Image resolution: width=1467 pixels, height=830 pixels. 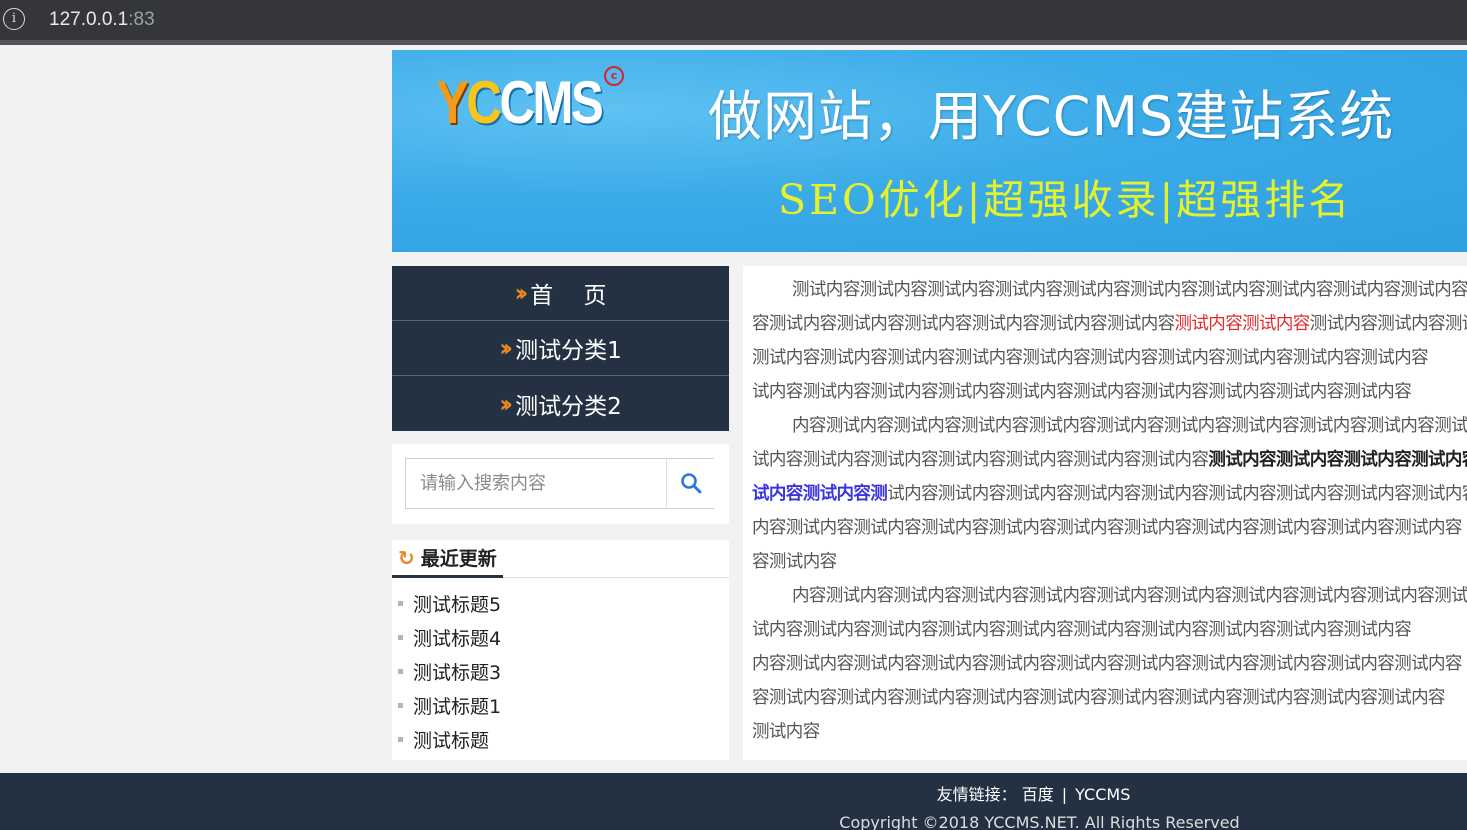 What do you see at coordinates (786, 732) in the screenshot?
I see `text-line: 测试内容` at bounding box center [786, 732].